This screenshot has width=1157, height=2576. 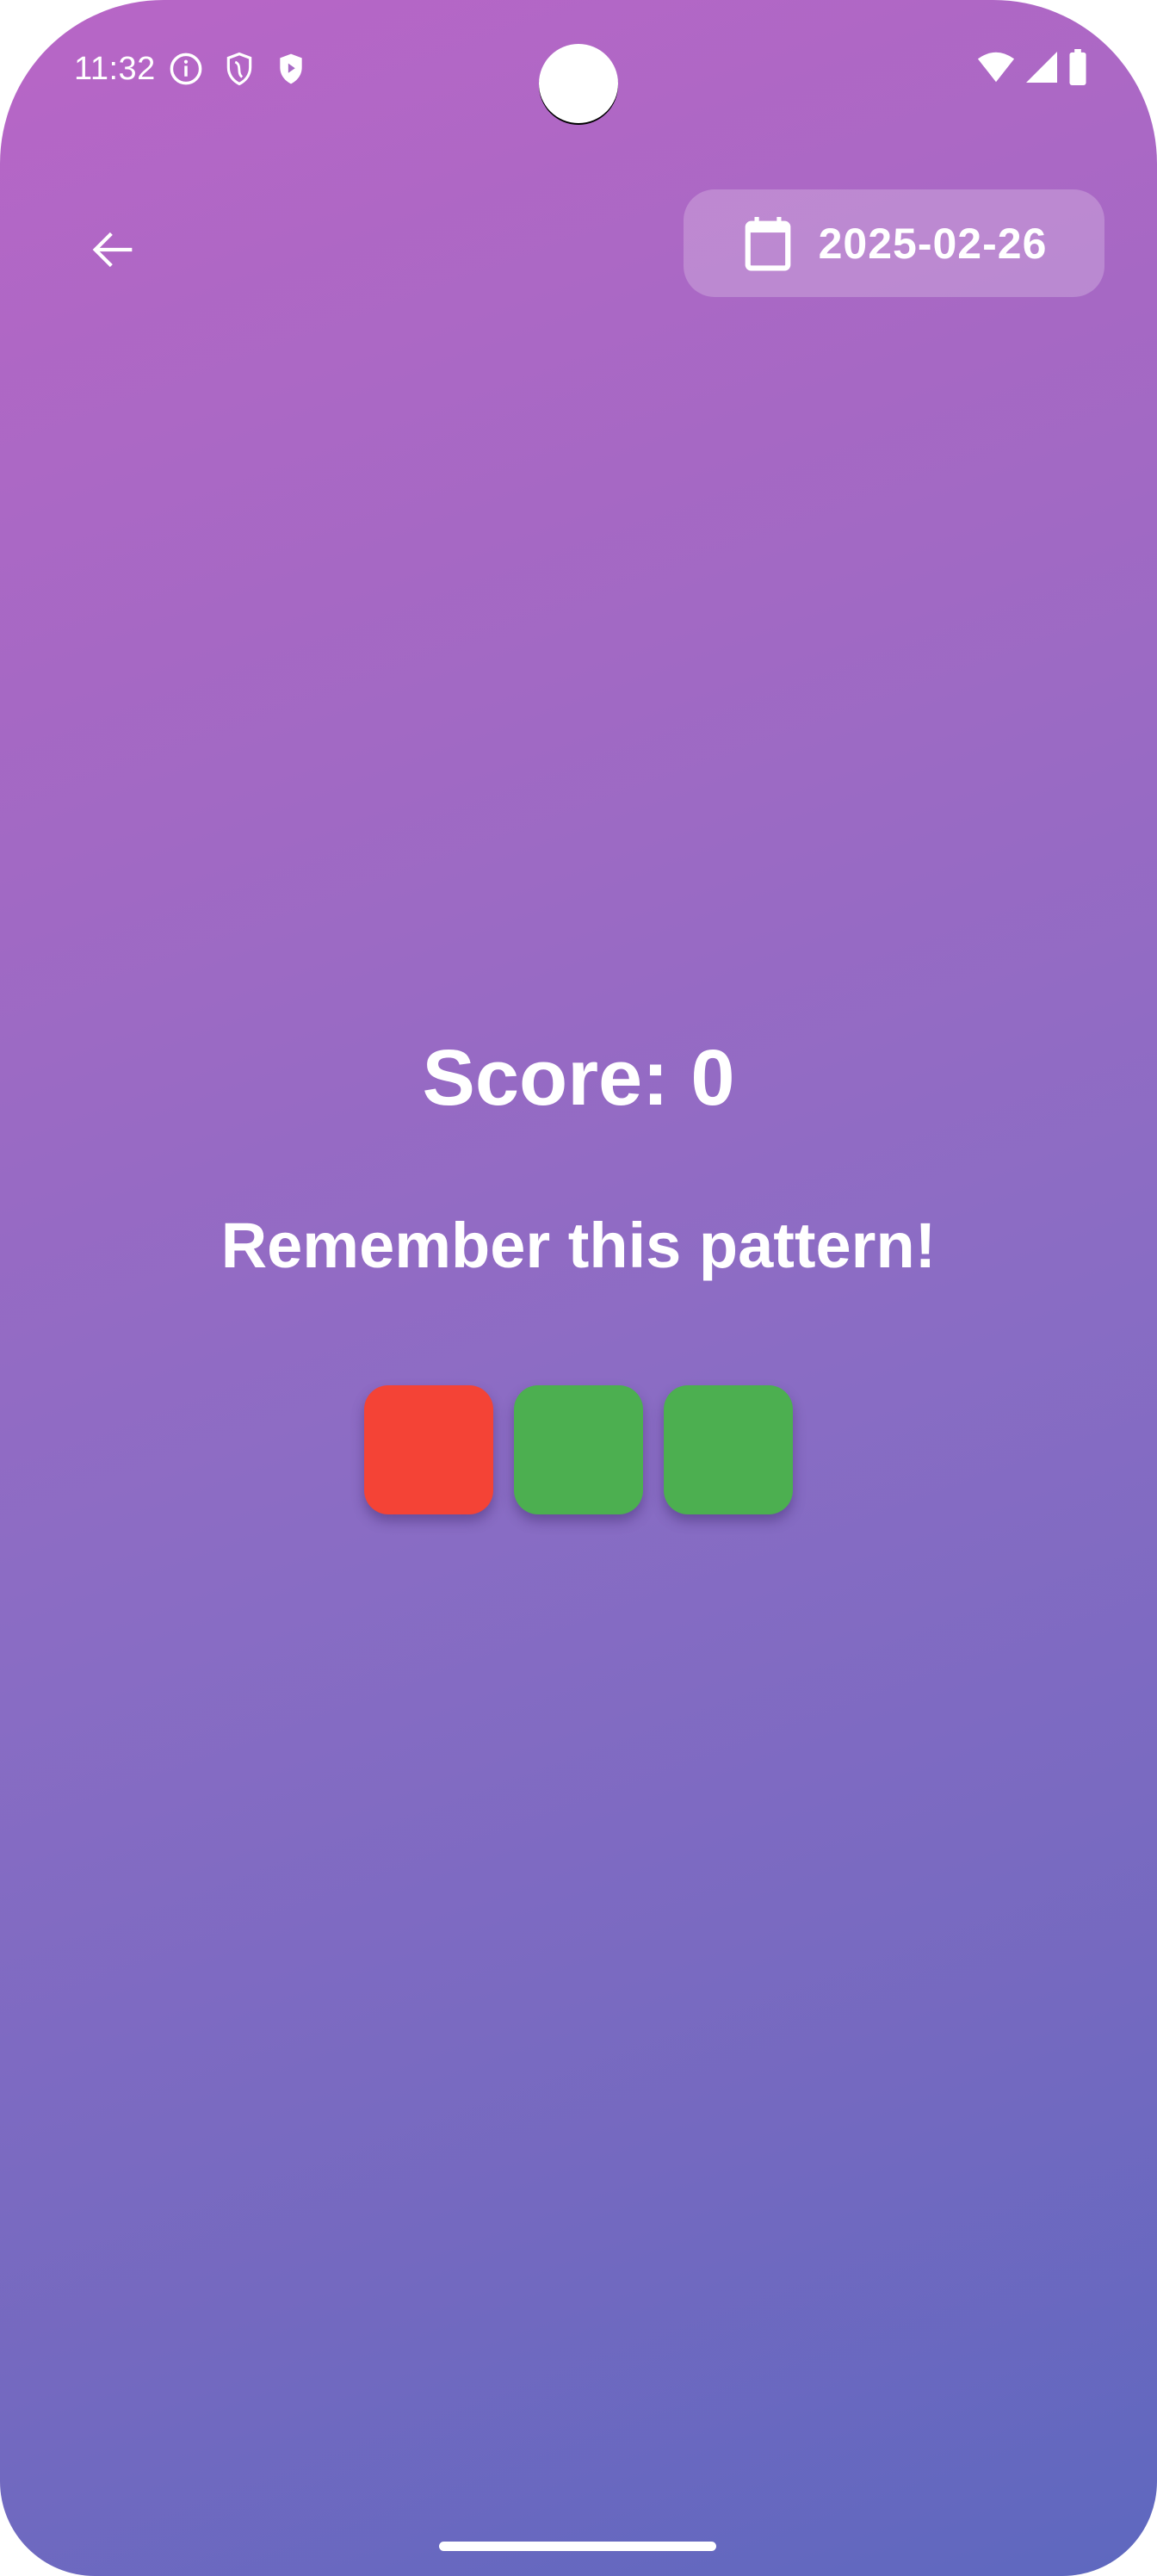 I want to click on date-picker-button: 2025-02-26, so click(x=894, y=243).